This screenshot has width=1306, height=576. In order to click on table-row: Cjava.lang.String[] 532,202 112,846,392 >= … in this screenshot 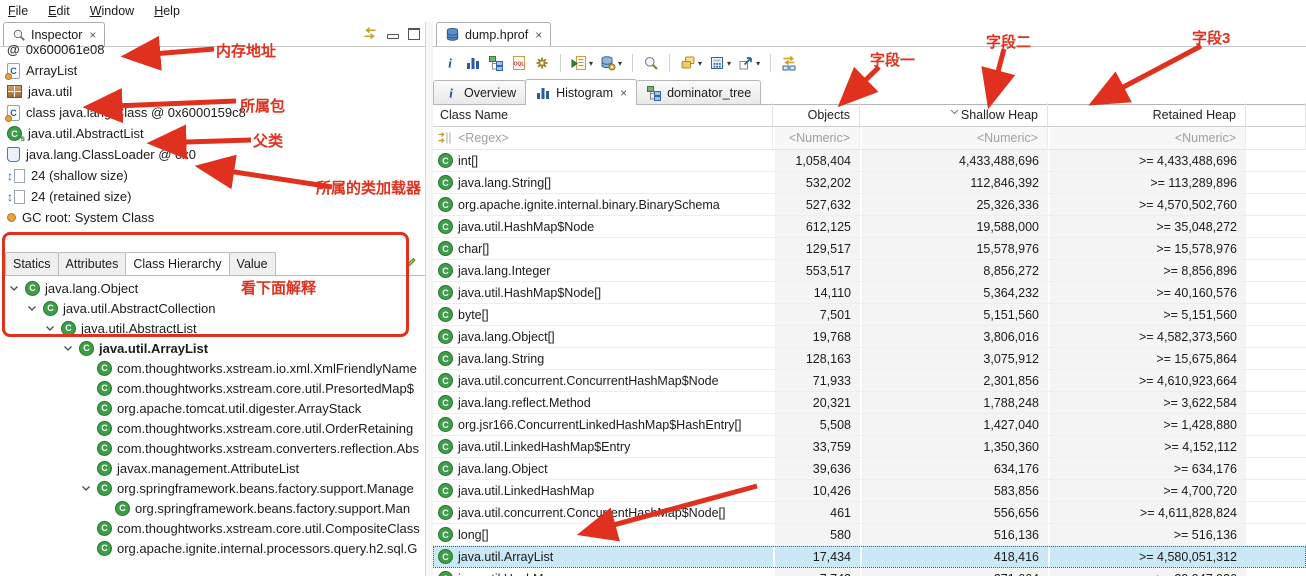, I will do `click(869, 183)`.